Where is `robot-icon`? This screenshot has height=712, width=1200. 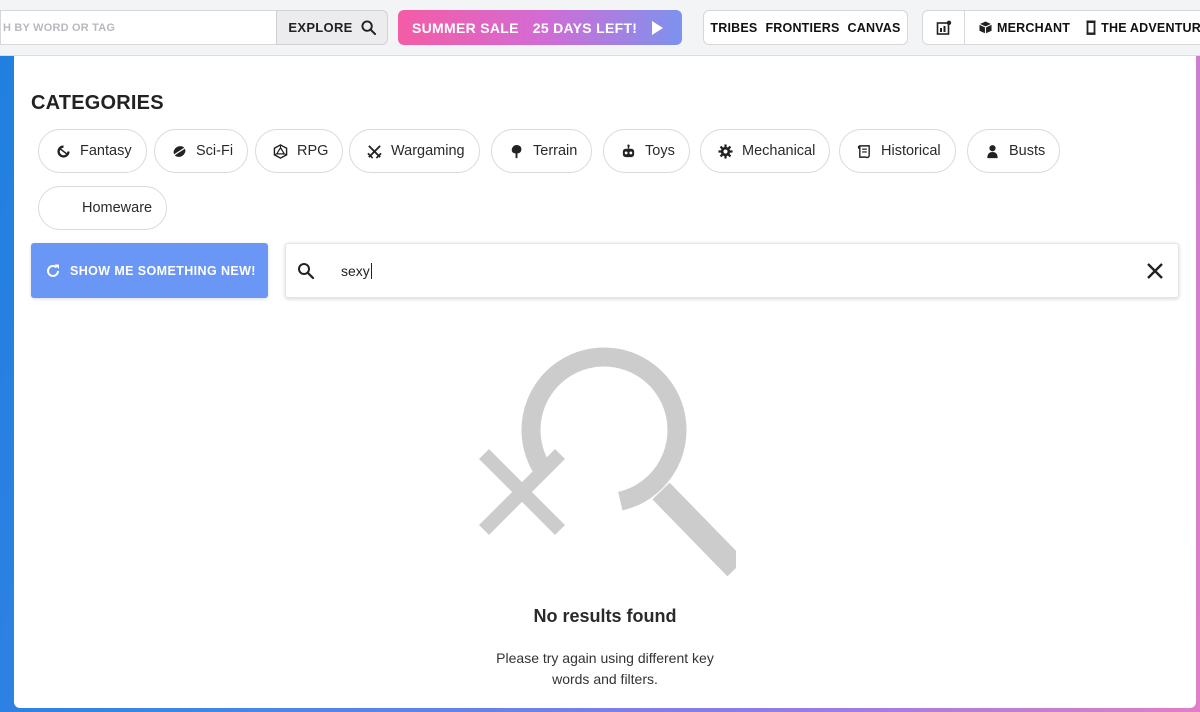
robot-icon is located at coordinates (628, 151).